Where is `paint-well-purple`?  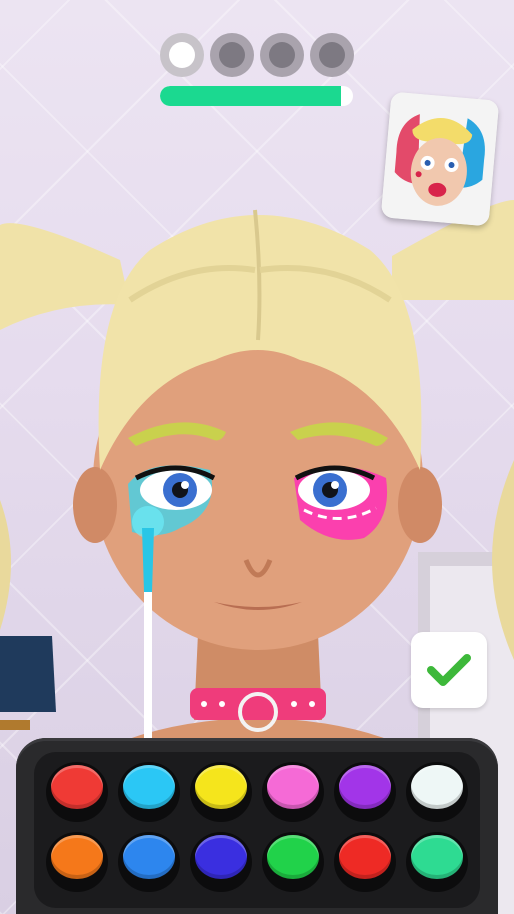 paint-well-purple is located at coordinates (365, 792).